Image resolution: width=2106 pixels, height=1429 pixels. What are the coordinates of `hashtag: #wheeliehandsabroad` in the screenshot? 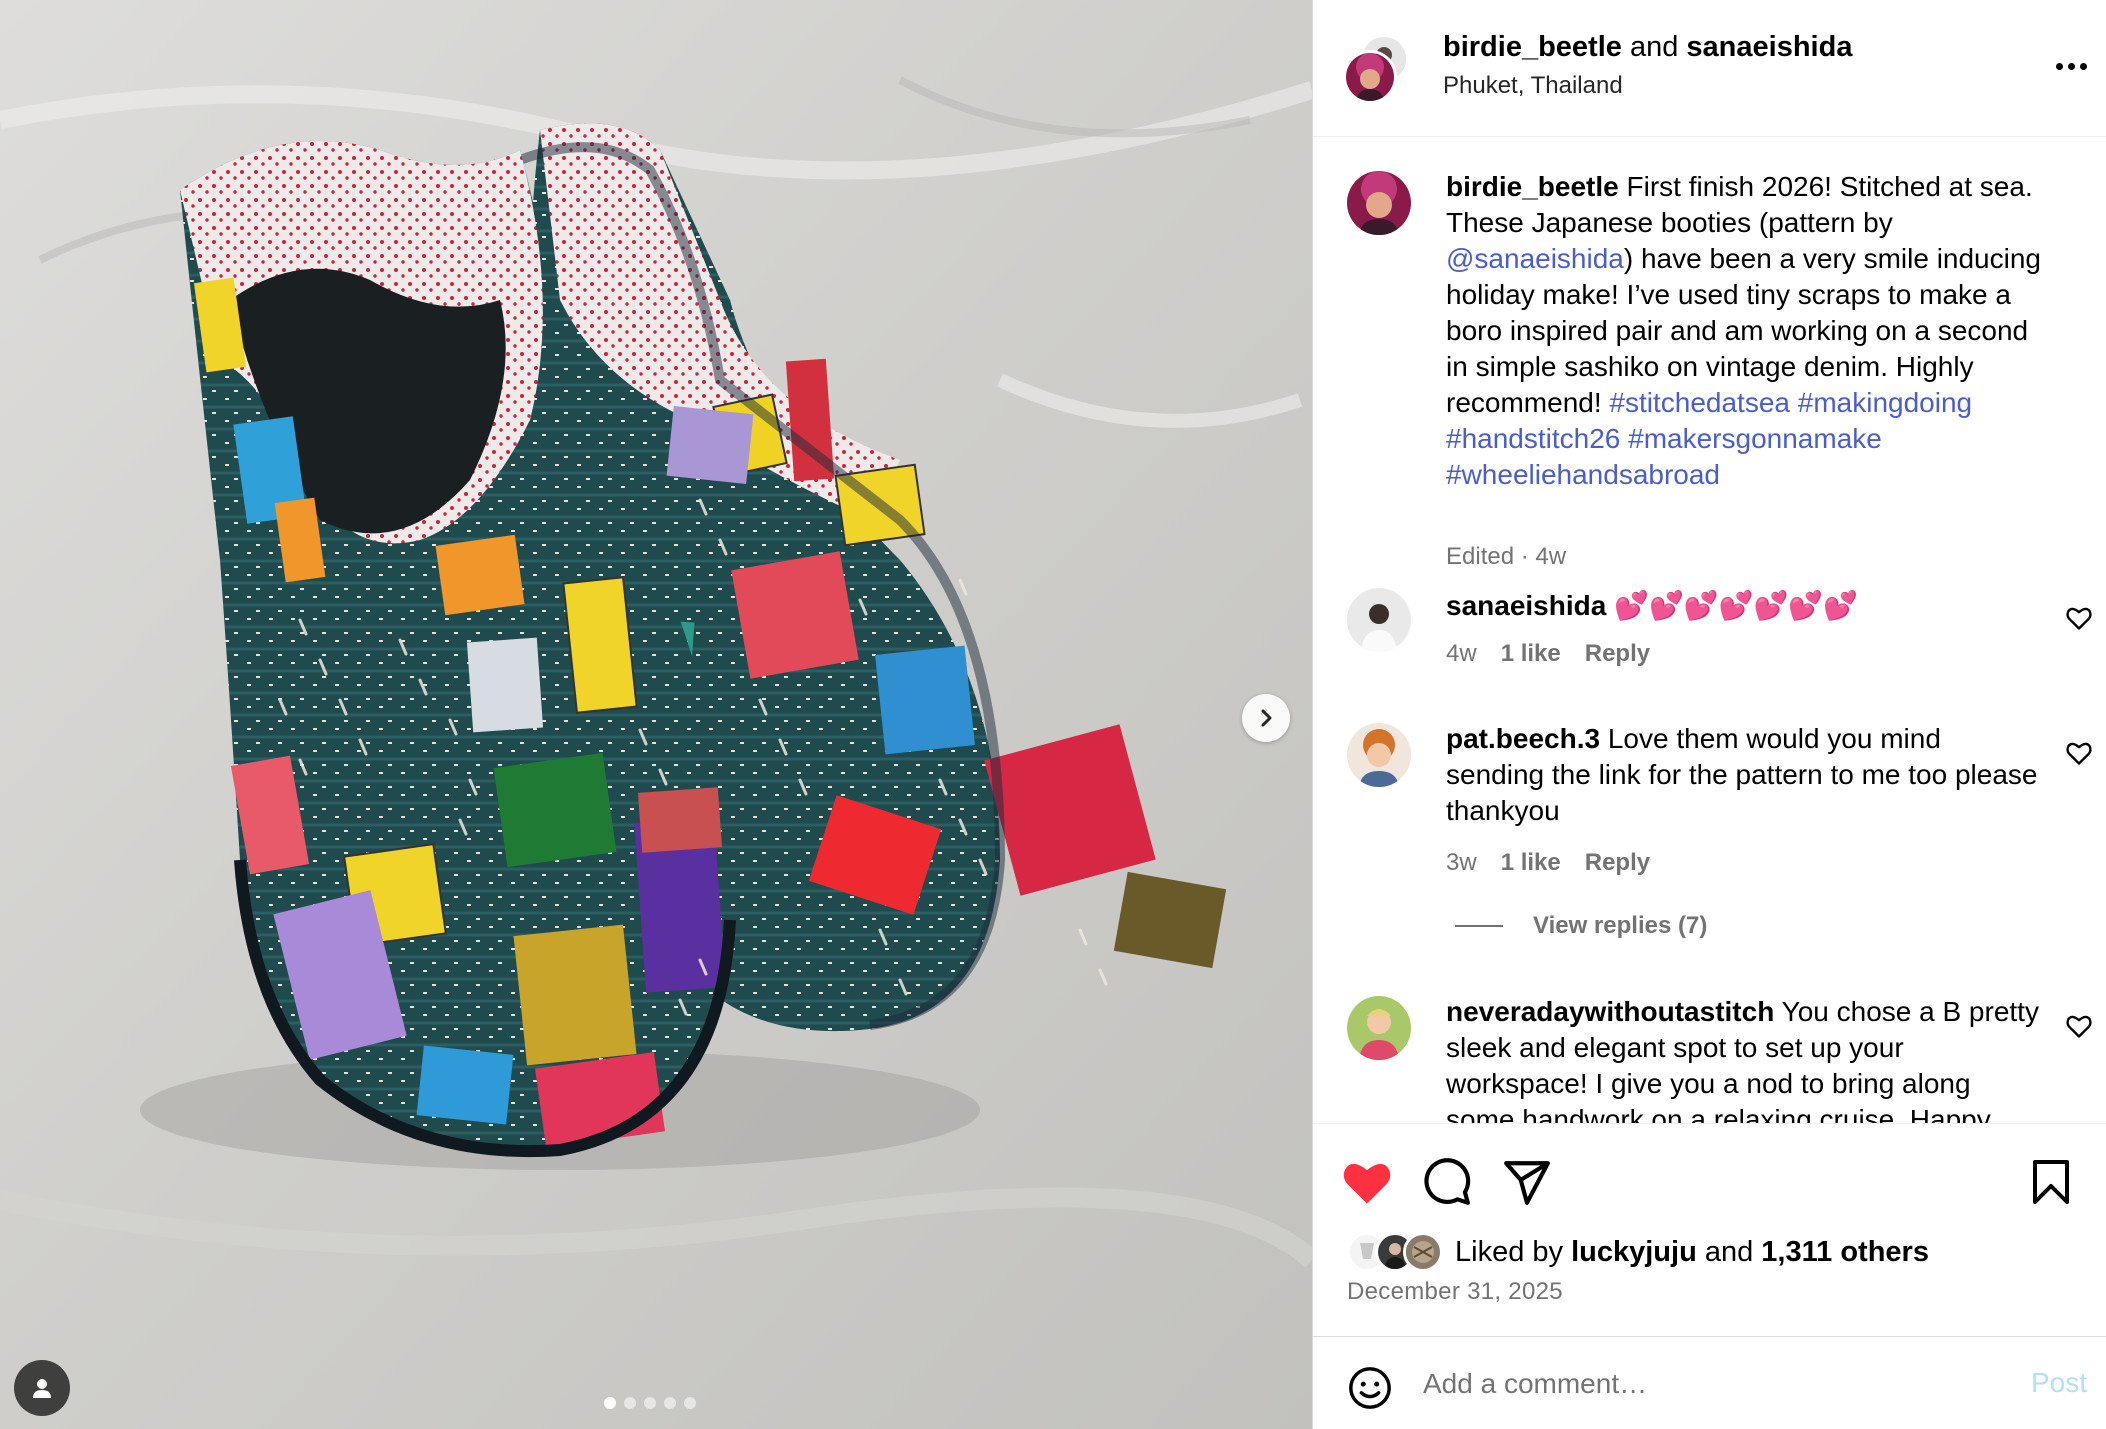 It's located at (1583, 474).